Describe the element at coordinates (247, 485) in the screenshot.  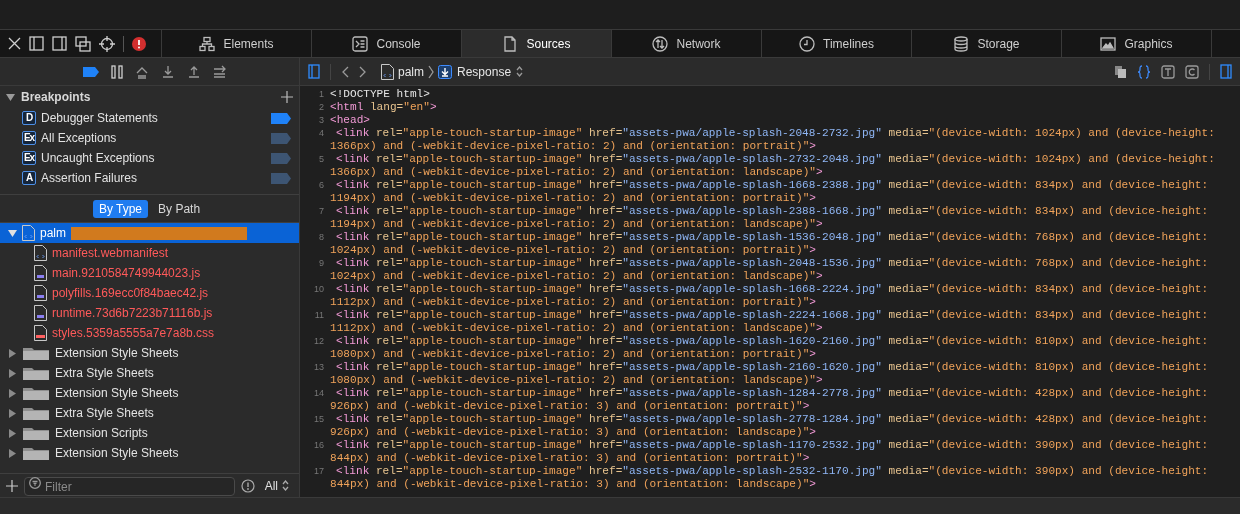
I see `warning-filter-icon` at that location.